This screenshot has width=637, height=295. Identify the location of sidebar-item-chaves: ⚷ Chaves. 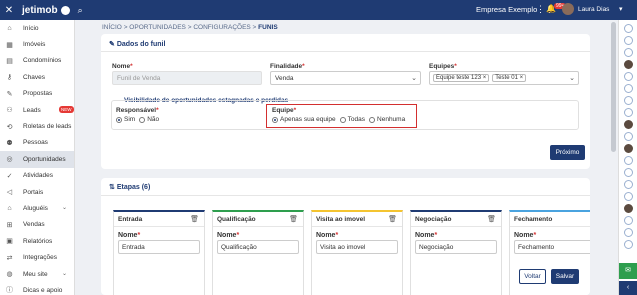
(37, 77).